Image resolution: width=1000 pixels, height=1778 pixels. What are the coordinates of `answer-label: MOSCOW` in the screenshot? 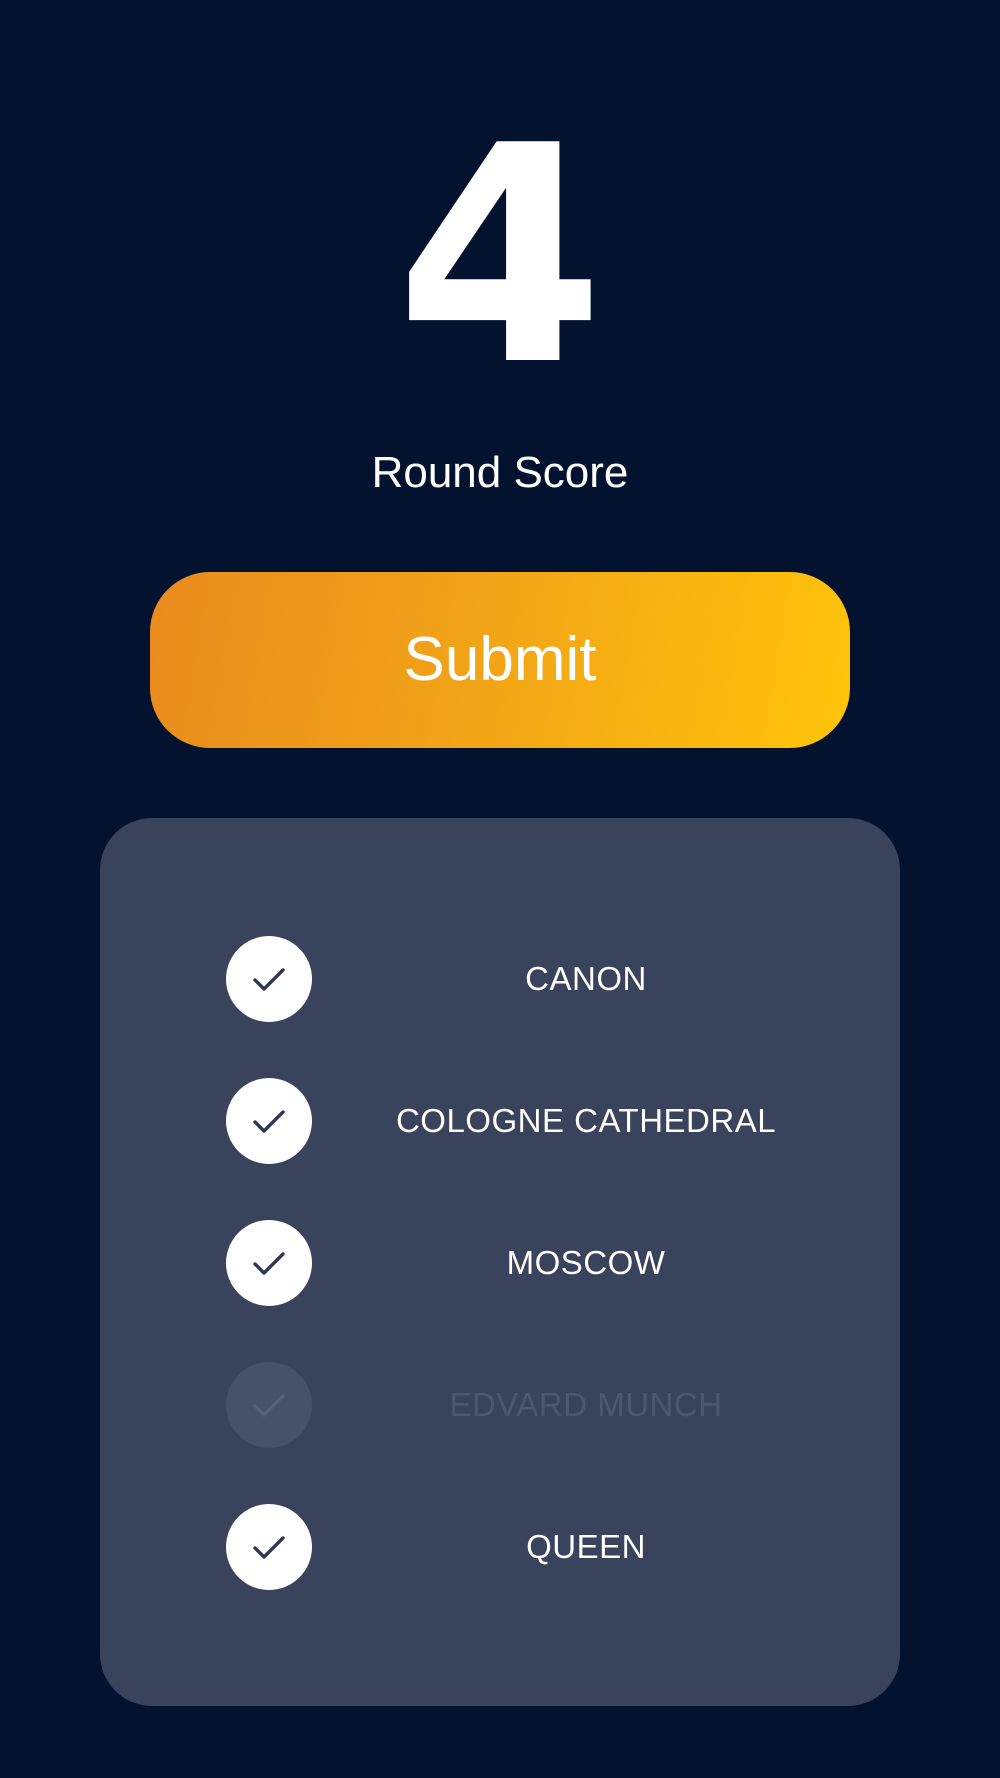 It's located at (586, 1262).